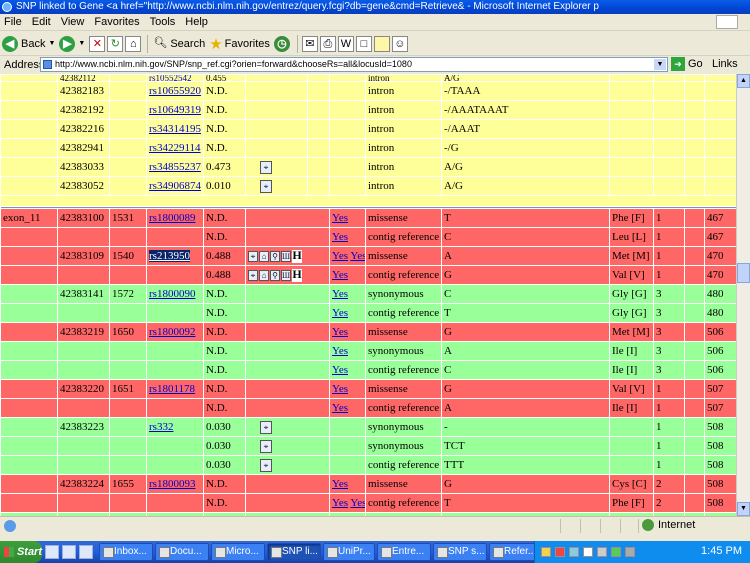 This screenshot has height=563, width=750. I want to click on forward-button: ▶ ▼, so click(72, 44).